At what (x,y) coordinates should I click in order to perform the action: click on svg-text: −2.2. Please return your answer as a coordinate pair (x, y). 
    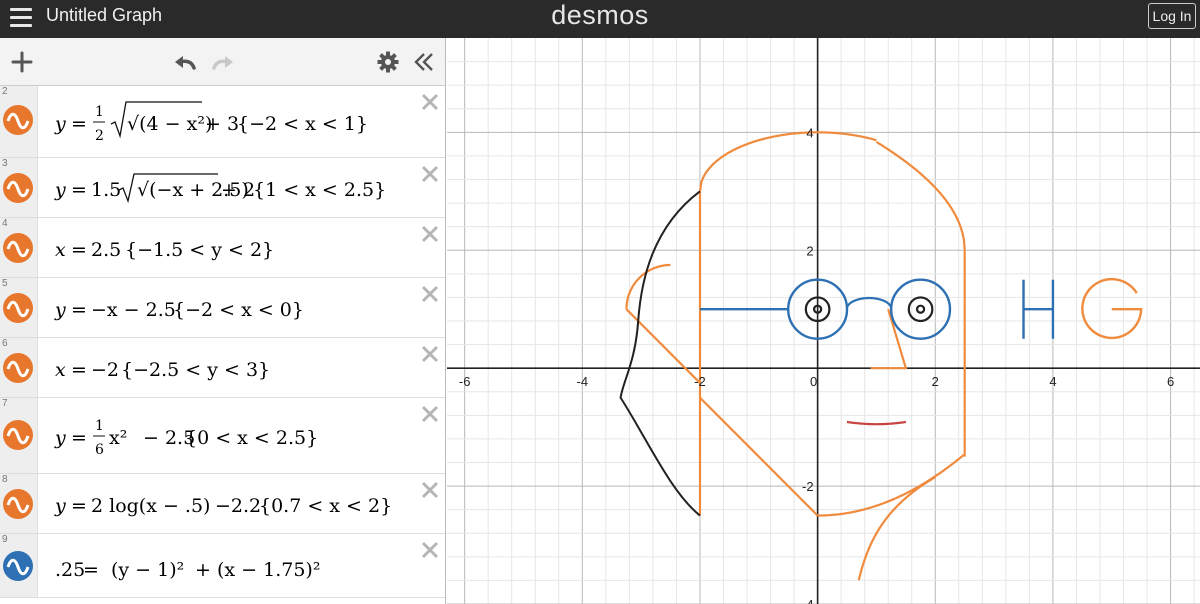
    Looking at the image, I should click on (238, 506).